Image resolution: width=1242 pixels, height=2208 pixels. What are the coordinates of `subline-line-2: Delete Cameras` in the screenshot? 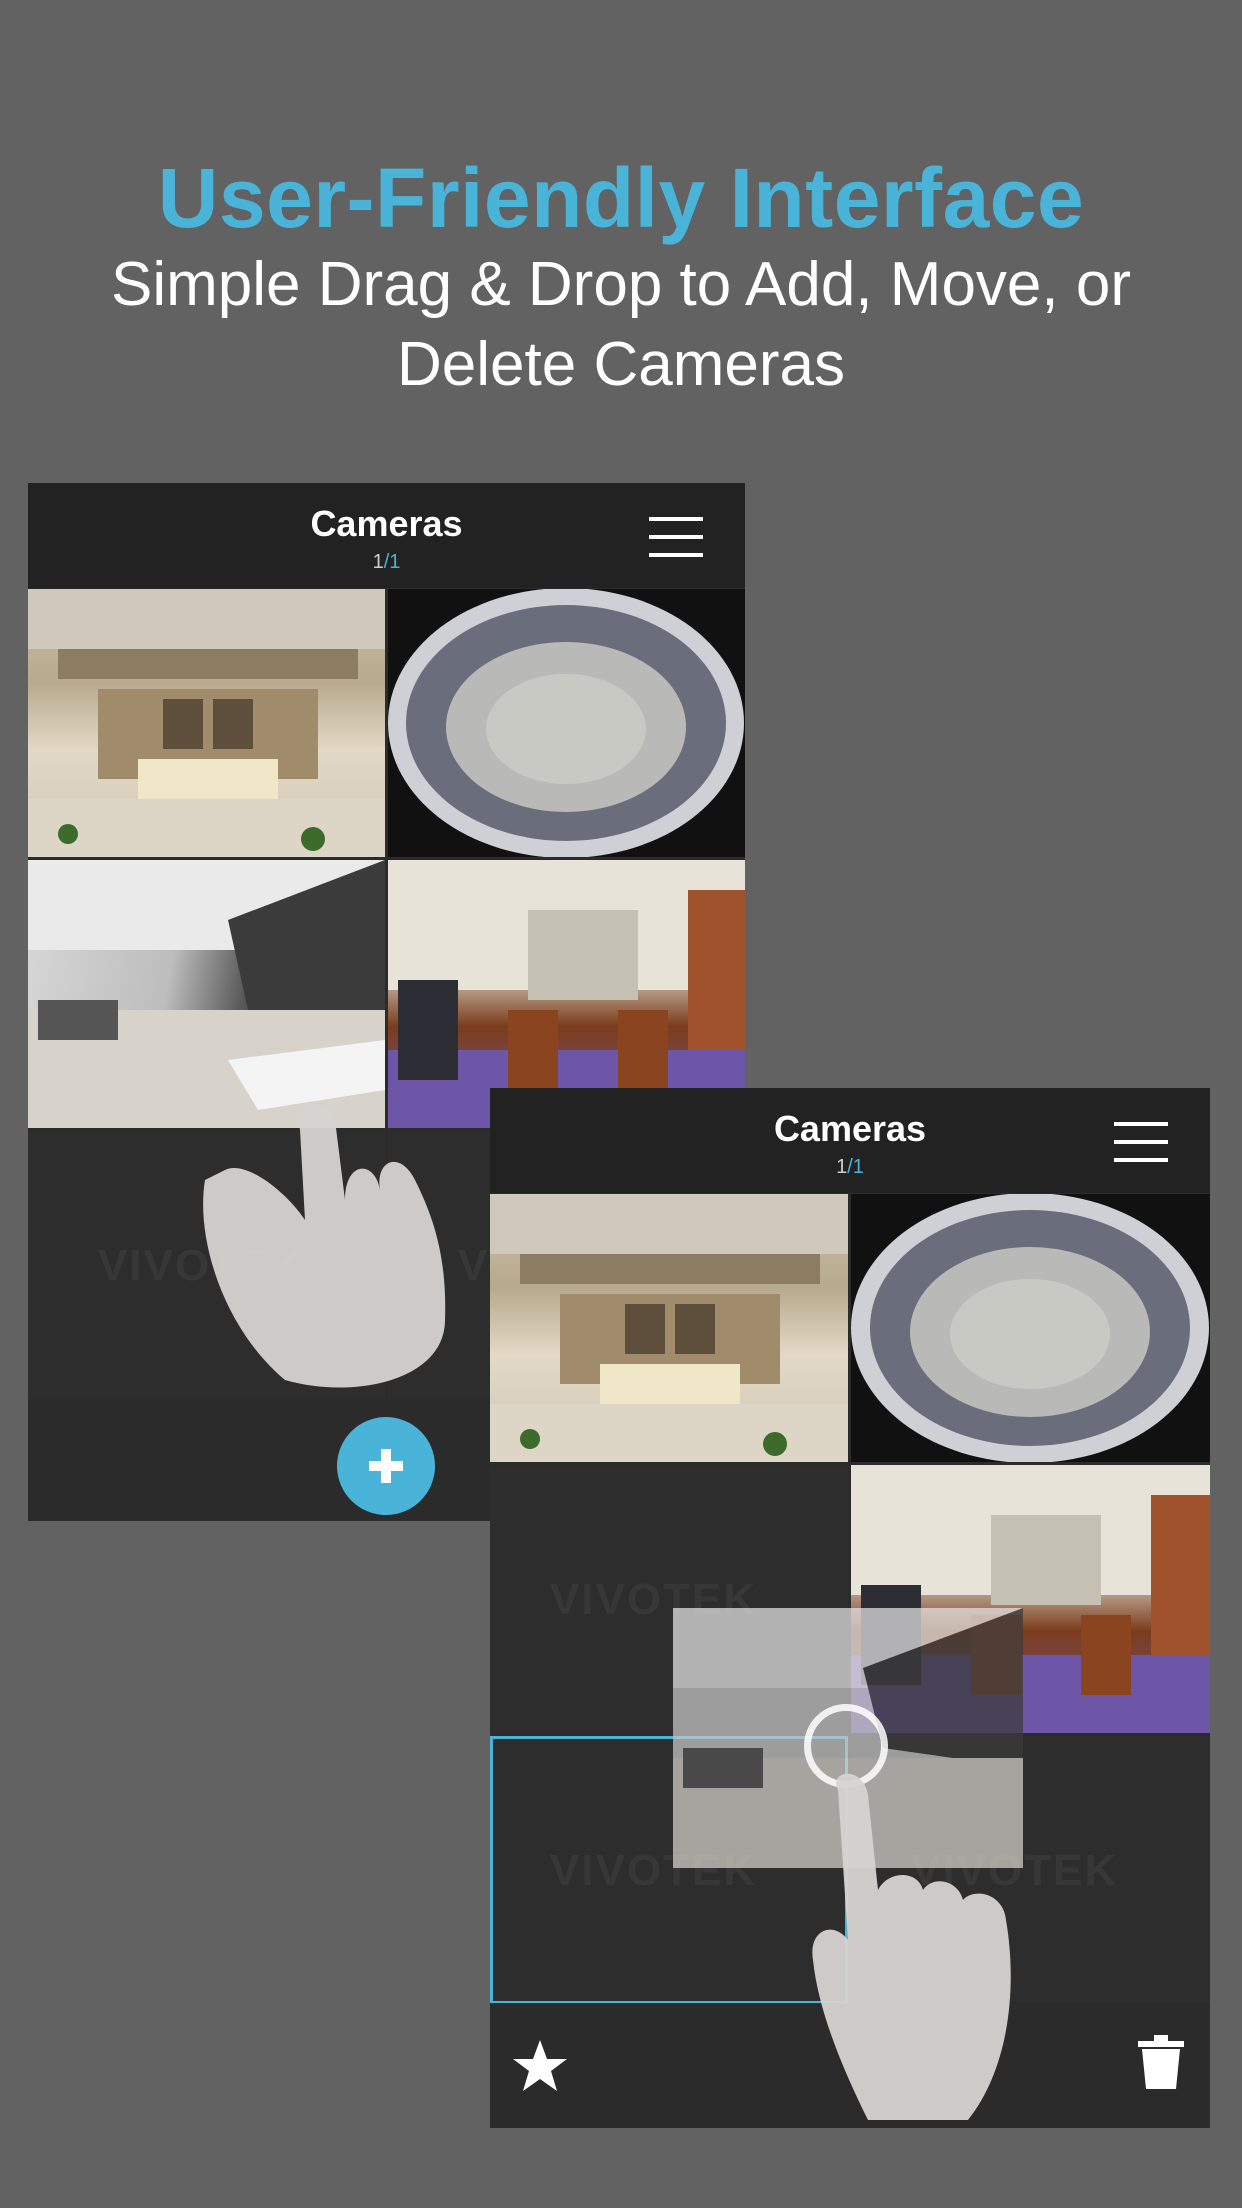 It's located at (621, 364).